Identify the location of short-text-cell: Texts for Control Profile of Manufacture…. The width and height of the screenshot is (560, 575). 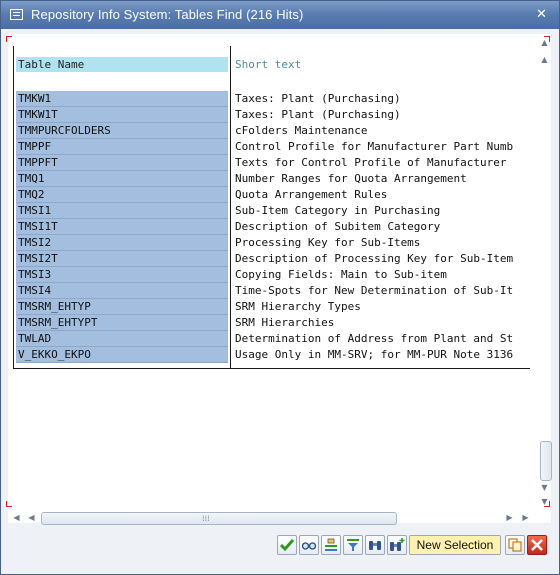
(371, 162).